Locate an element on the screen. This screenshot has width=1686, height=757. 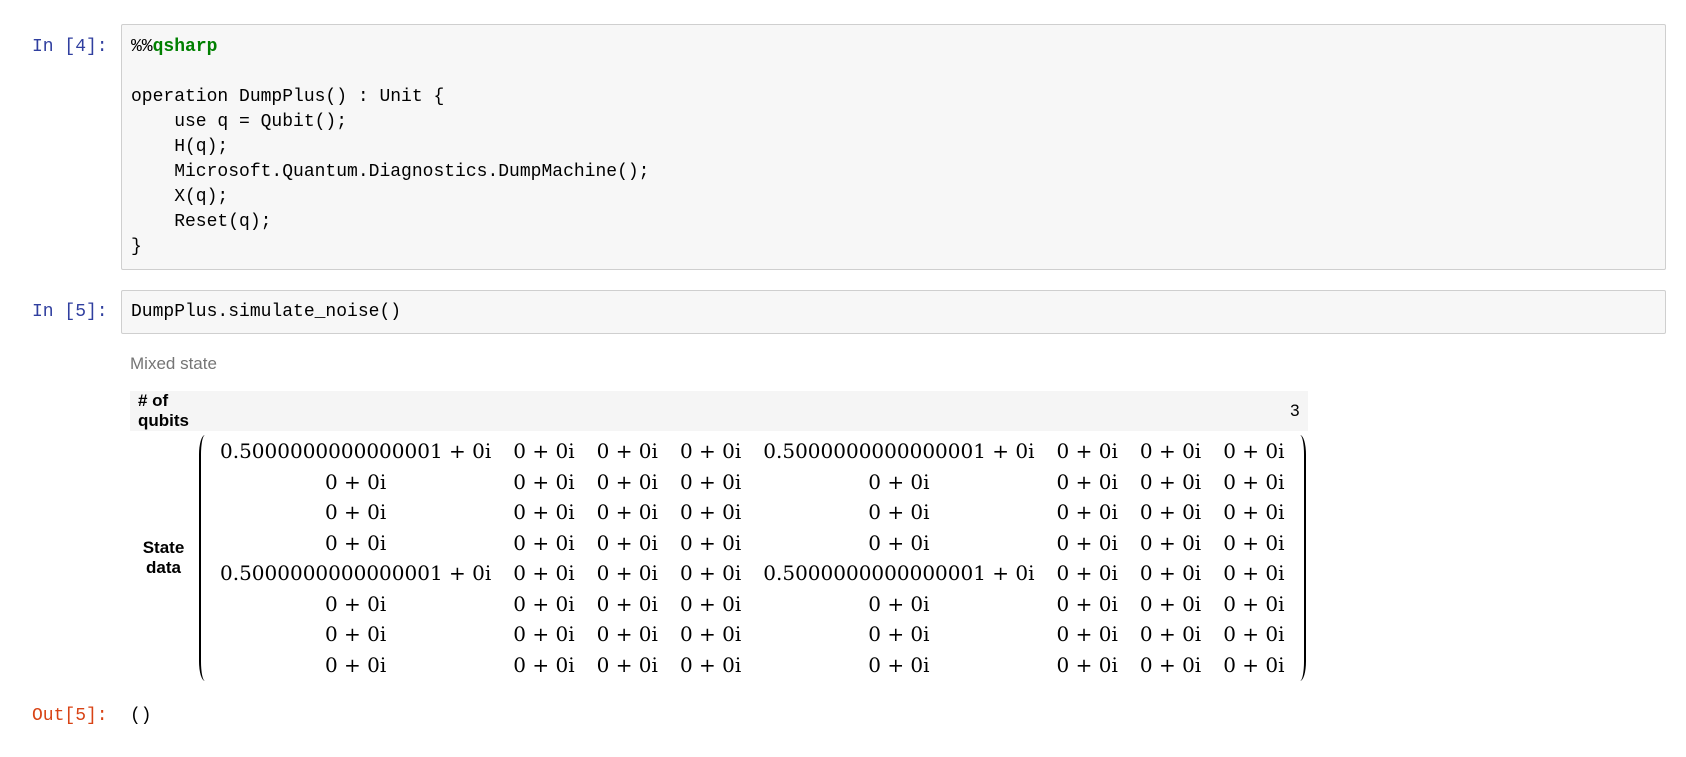
code-editor: DumpPlus.simulate_noise() is located at coordinates (893, 312).